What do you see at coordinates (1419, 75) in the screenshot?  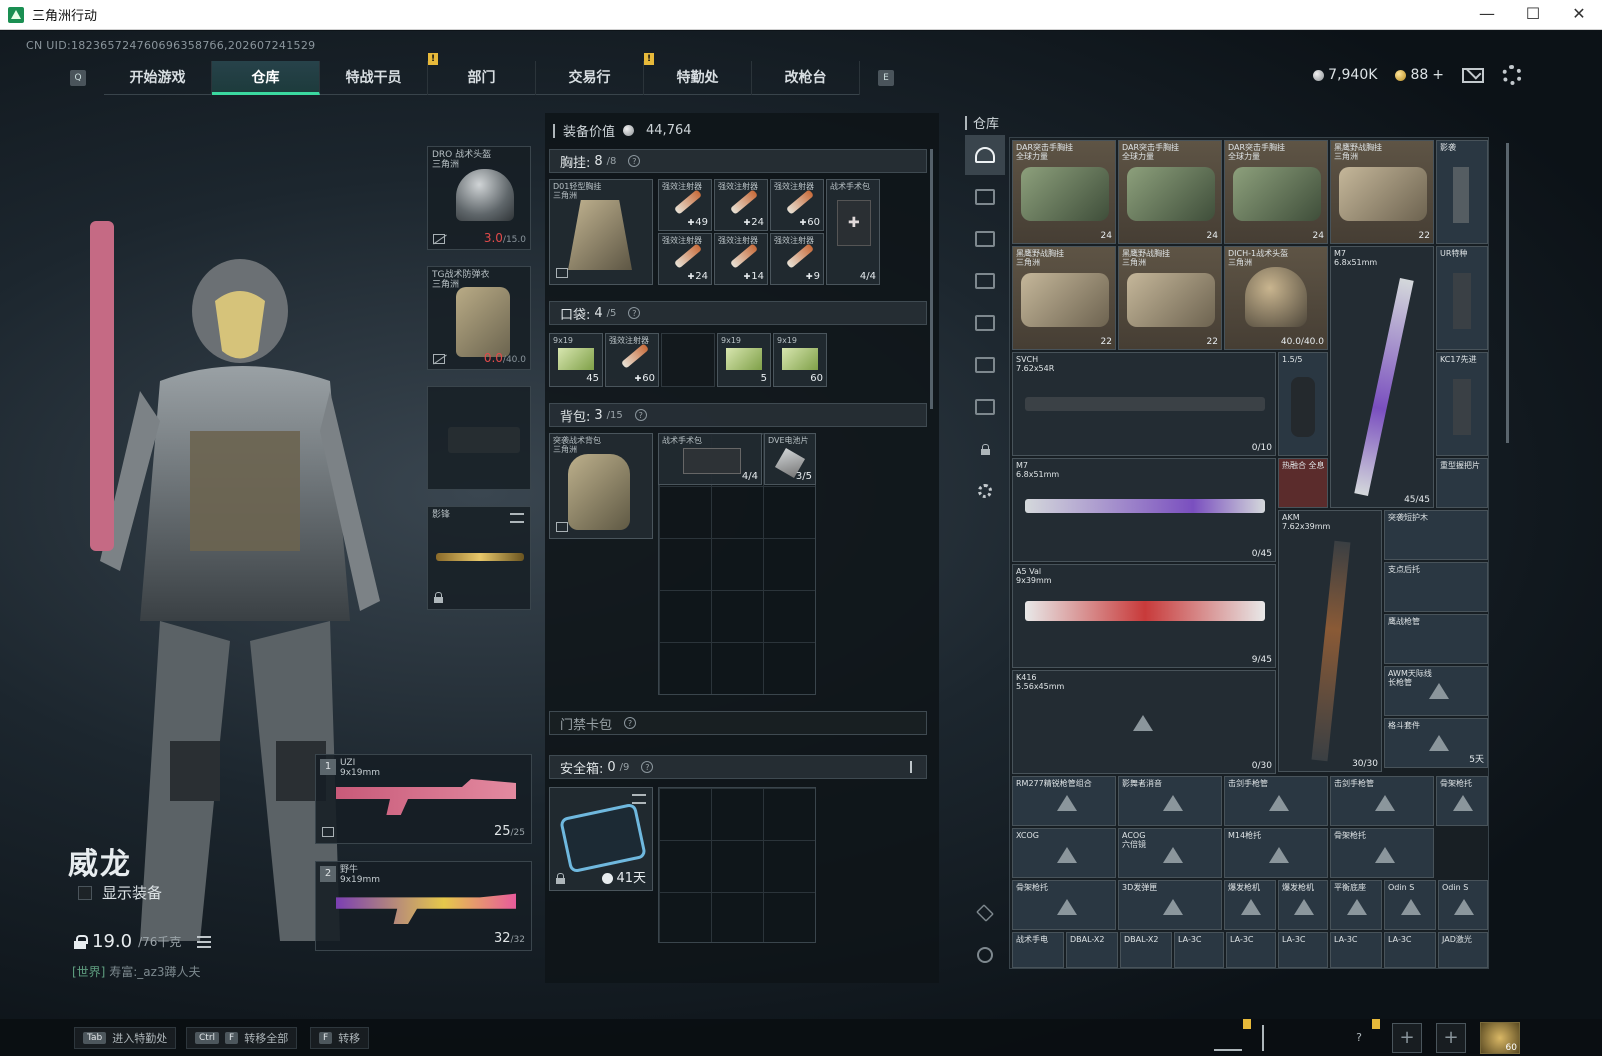 I see `gold-currency: 88 +` at bounding box center [1419, 75].